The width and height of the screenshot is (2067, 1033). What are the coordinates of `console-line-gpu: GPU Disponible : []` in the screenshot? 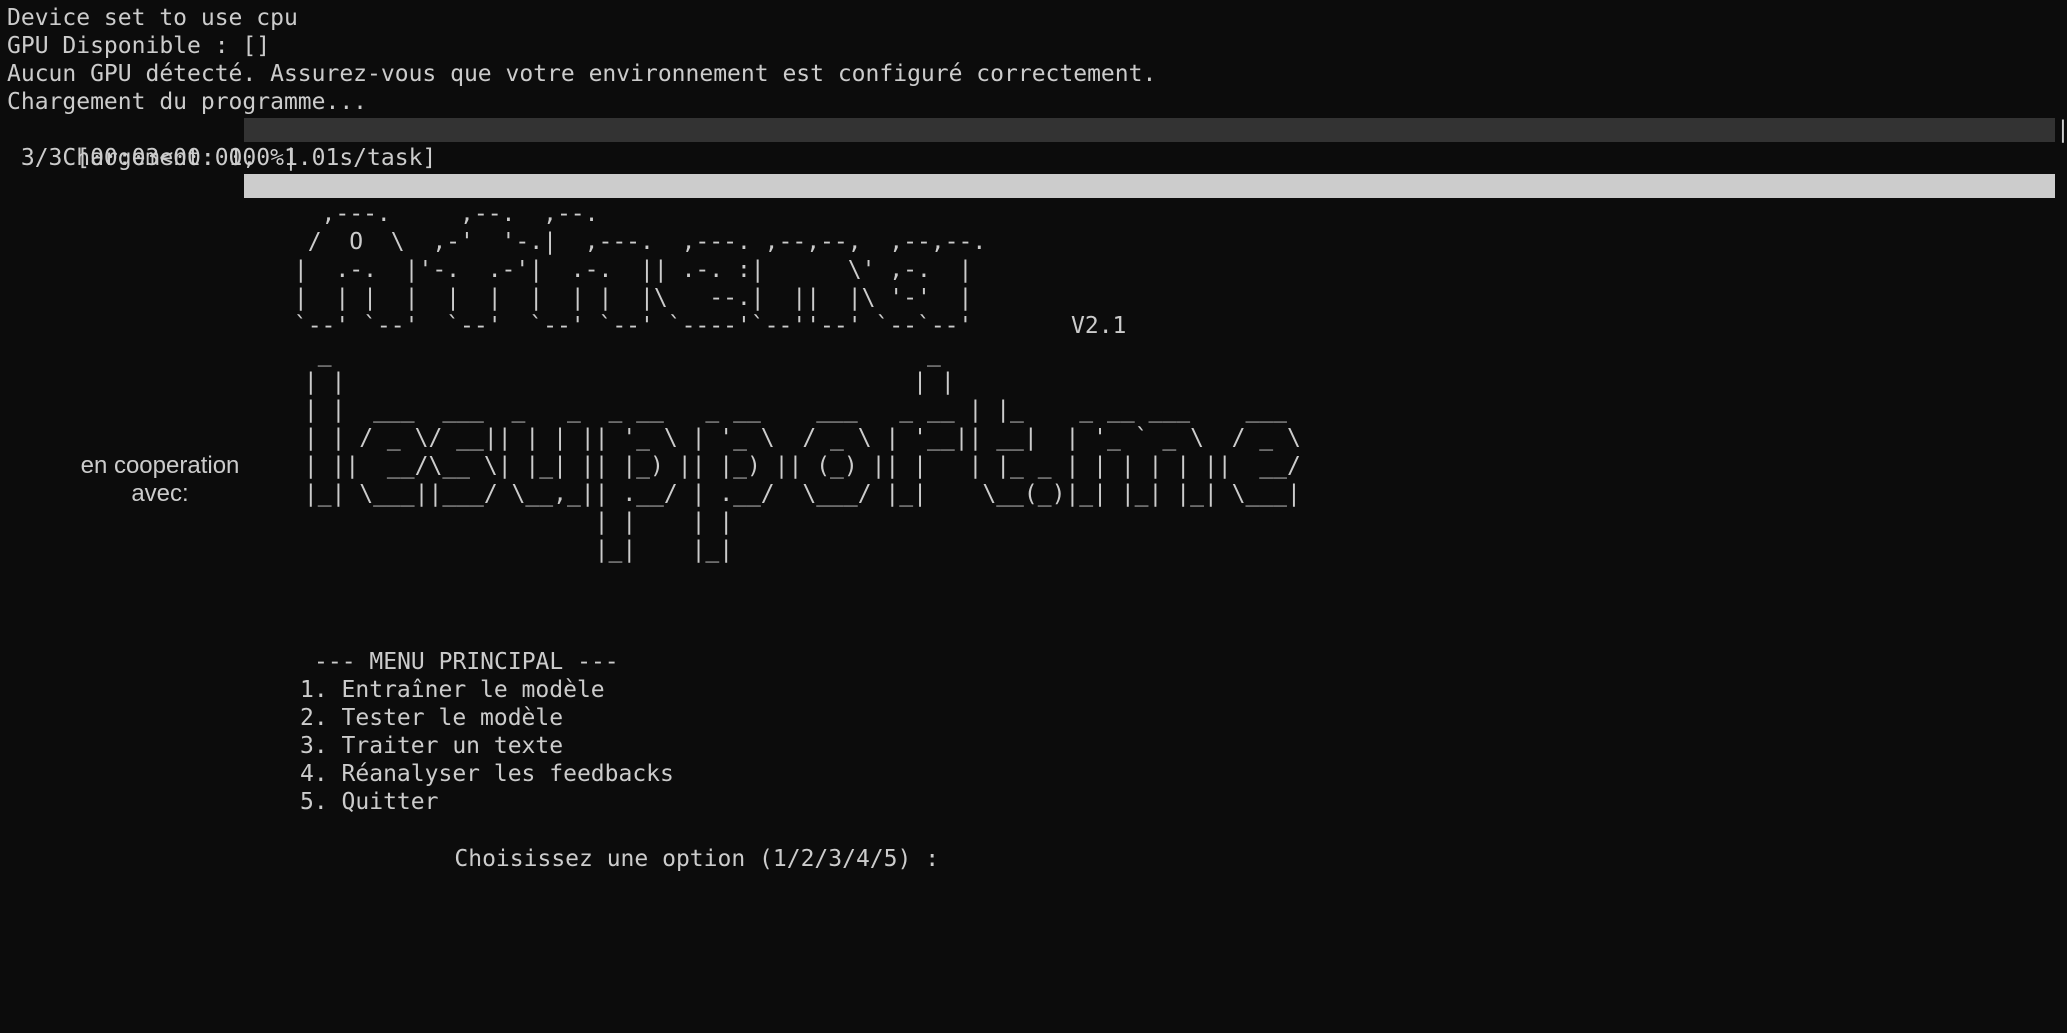 It's located at (139, 46).